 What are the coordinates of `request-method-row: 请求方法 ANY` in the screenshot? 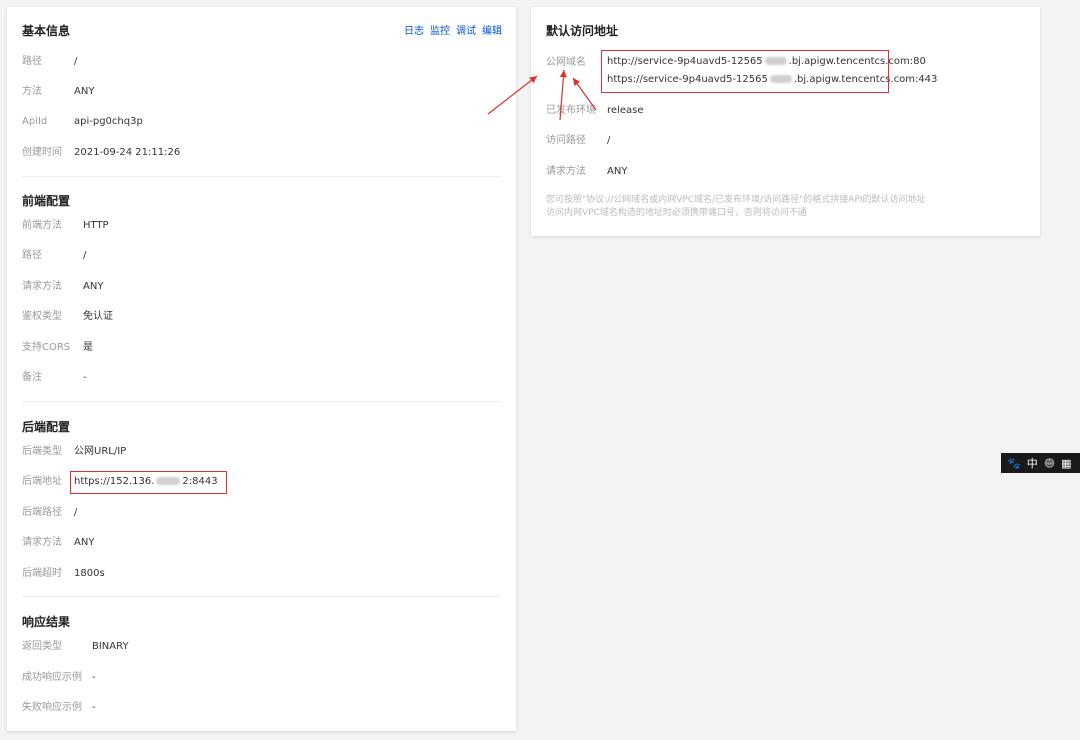 It's located at (587, 171).